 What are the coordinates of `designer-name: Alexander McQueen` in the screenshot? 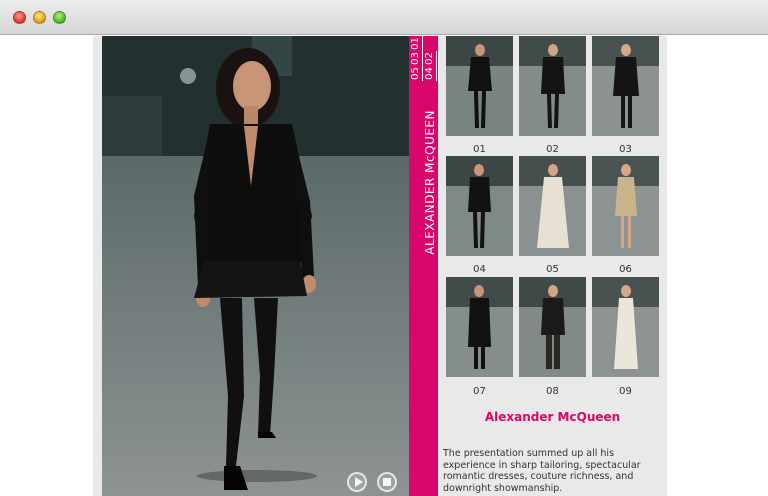 It's located at (552, 417).